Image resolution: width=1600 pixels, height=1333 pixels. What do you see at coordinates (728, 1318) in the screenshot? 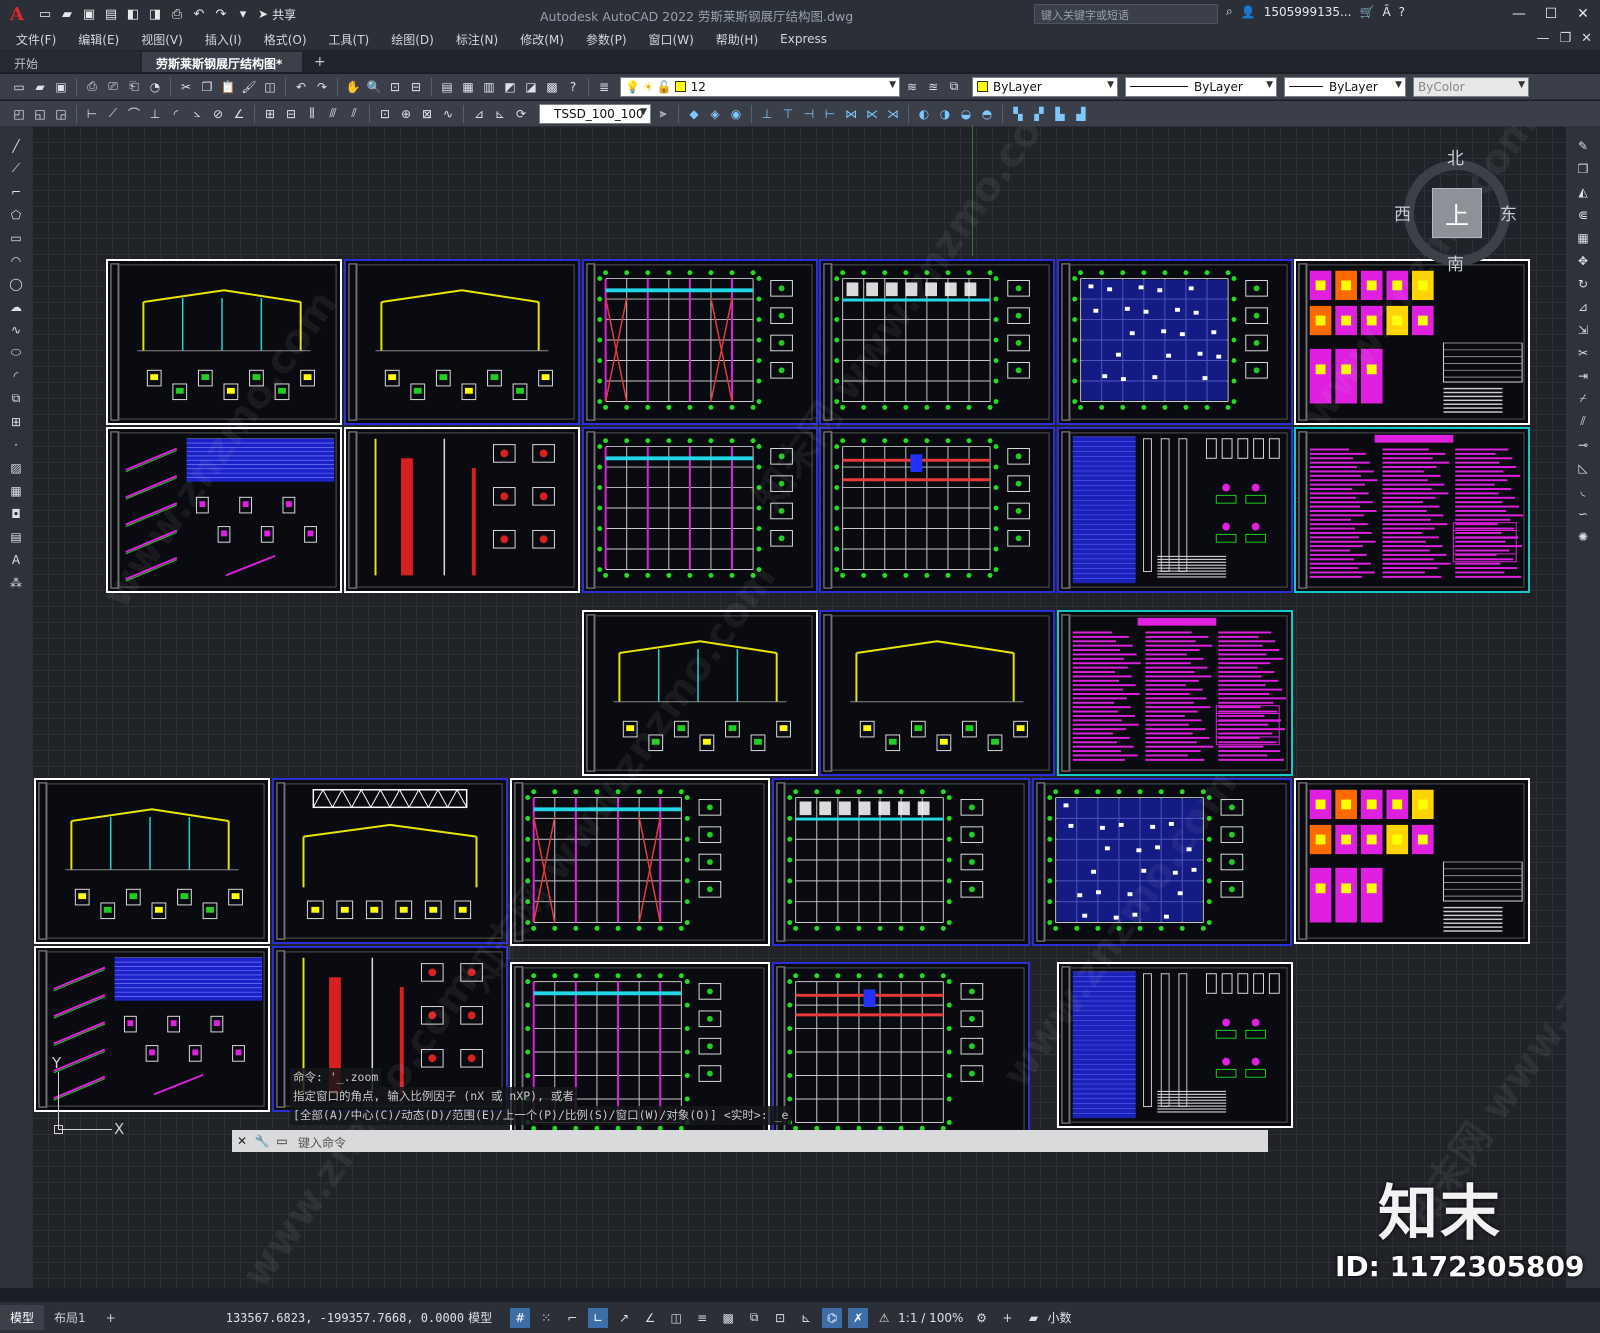
I see `transparency-icon: ▩` at bounding box center [728, 1318].